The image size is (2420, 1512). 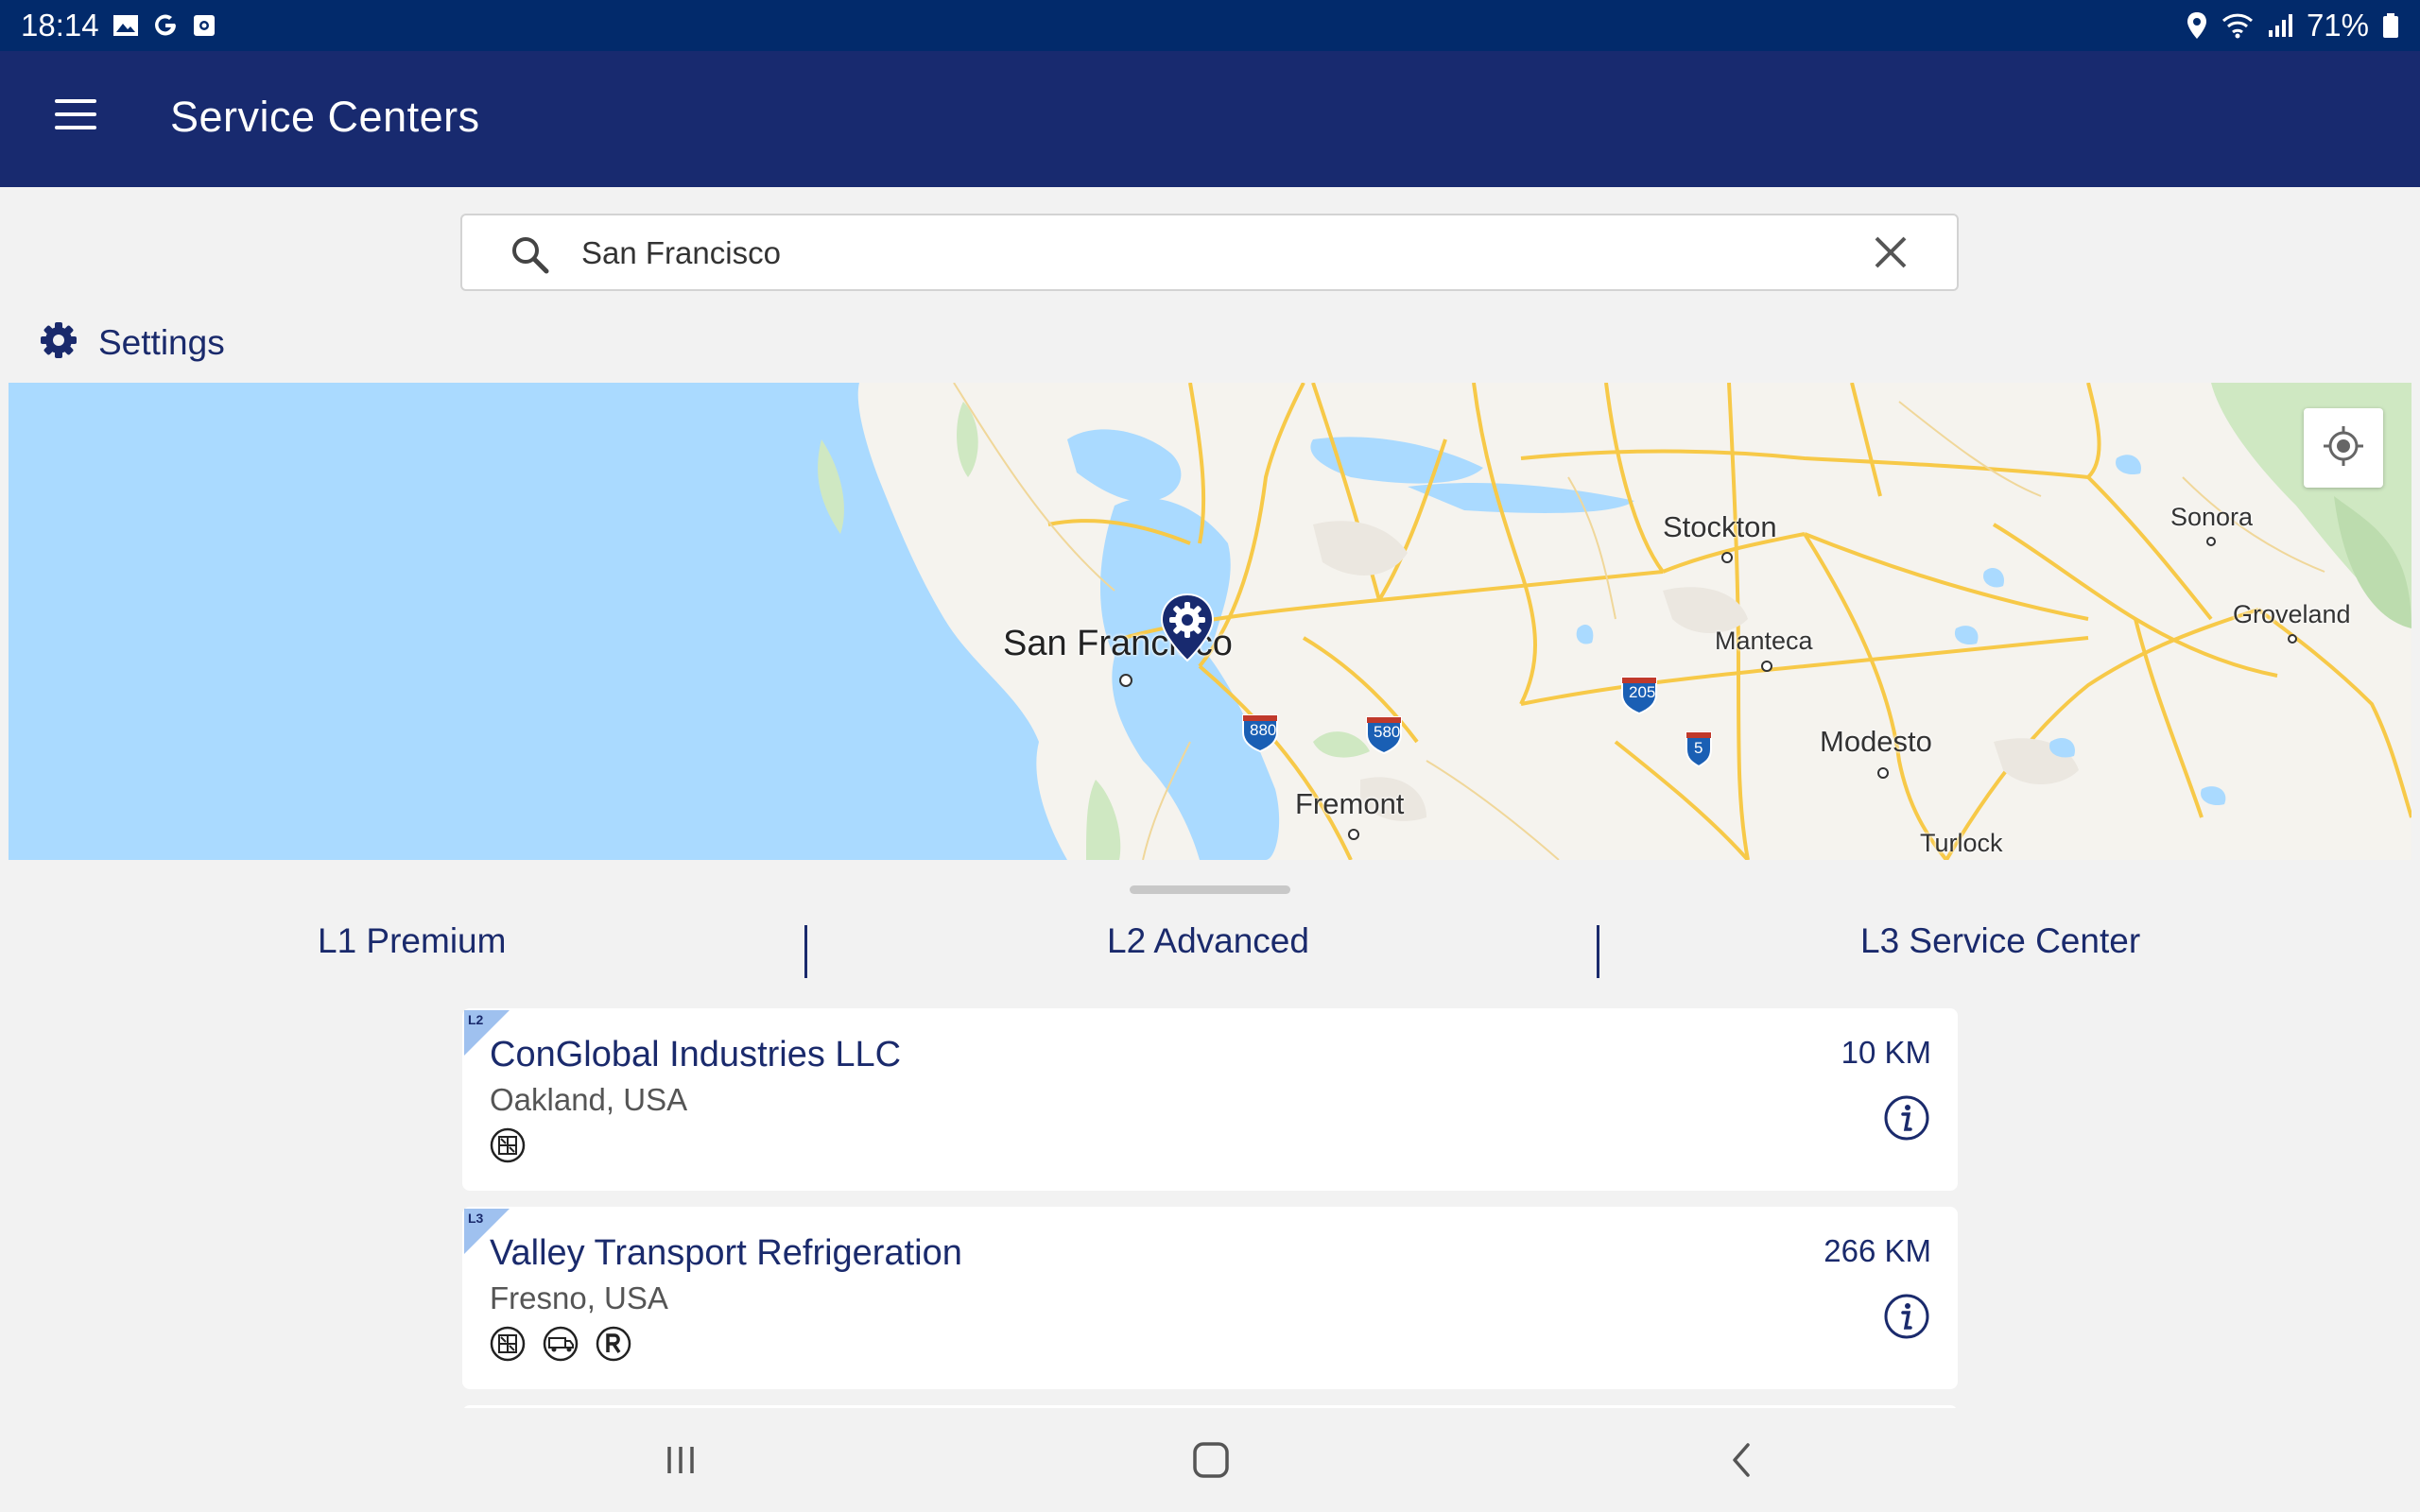 I want to click on battery-level: 71%, so click(x=2338, y=25).